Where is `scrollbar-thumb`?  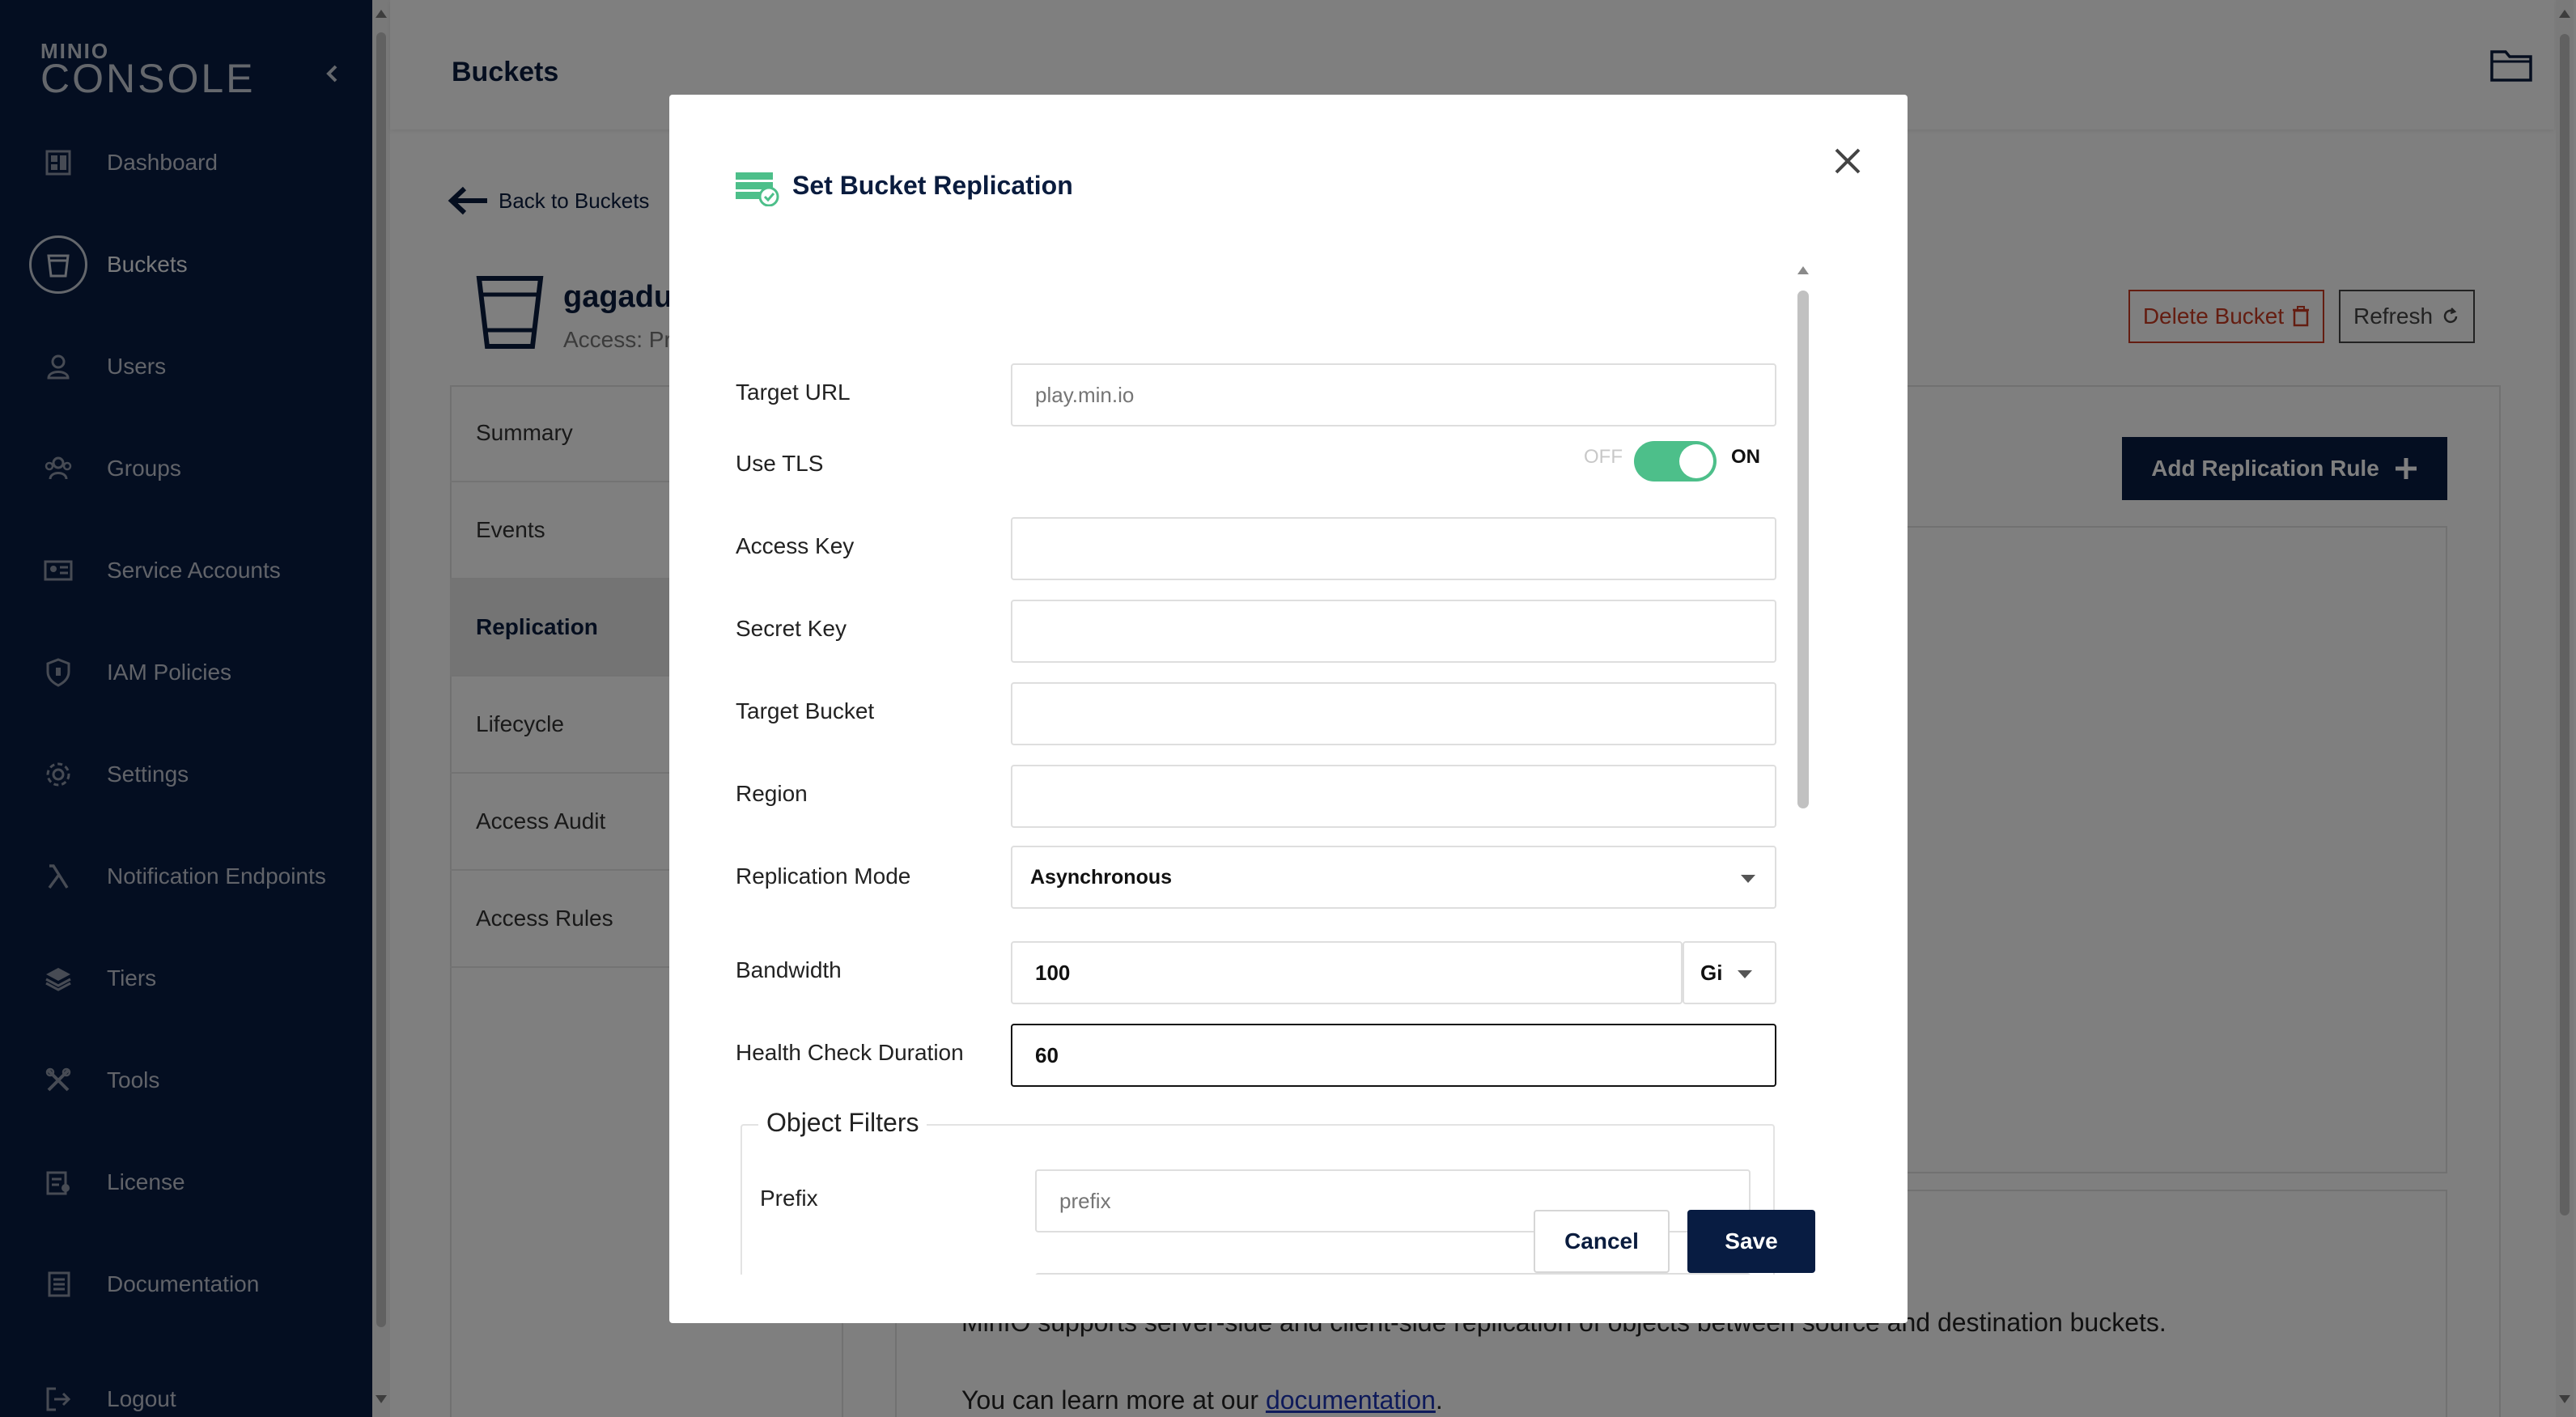 scrollbar-thumb is located at coordinates (1803, 549).